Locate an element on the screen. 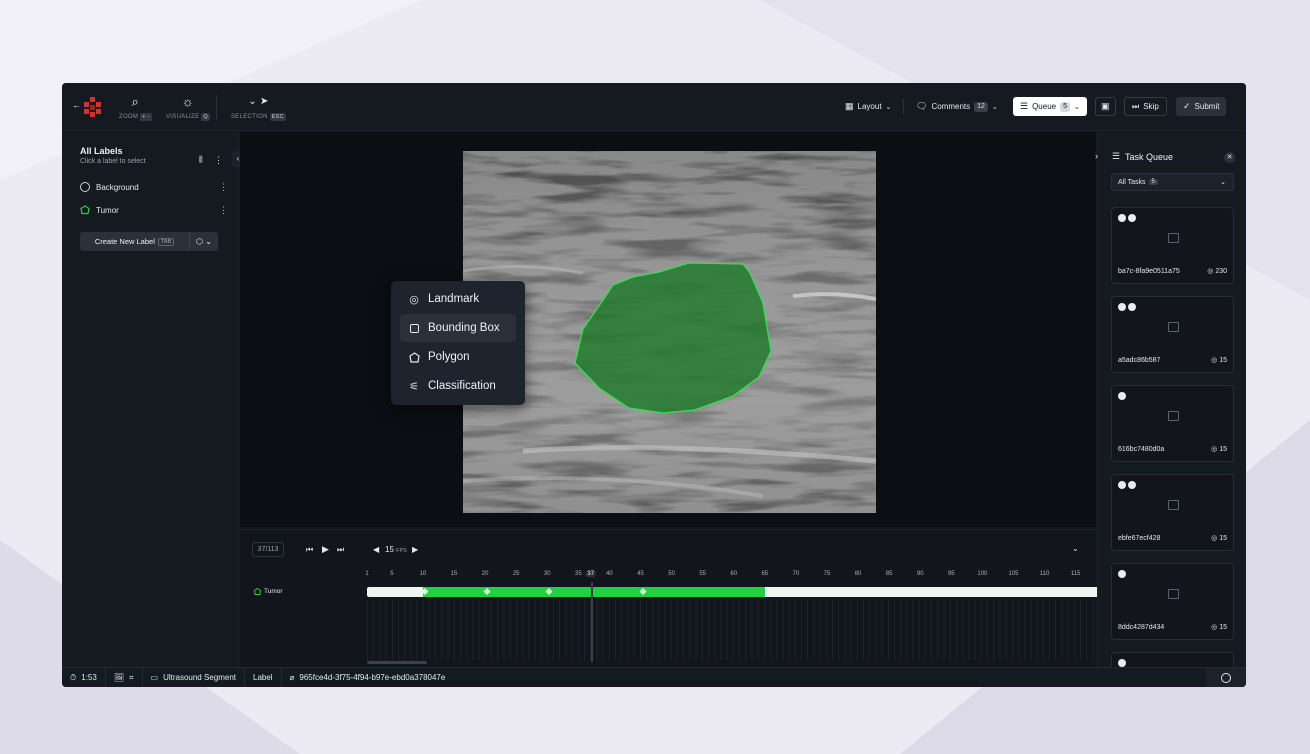 The height and width of the screenshot is (754, 1310). menu-item-bounding-box: Bounding Box is located at coordinates (458, 328).